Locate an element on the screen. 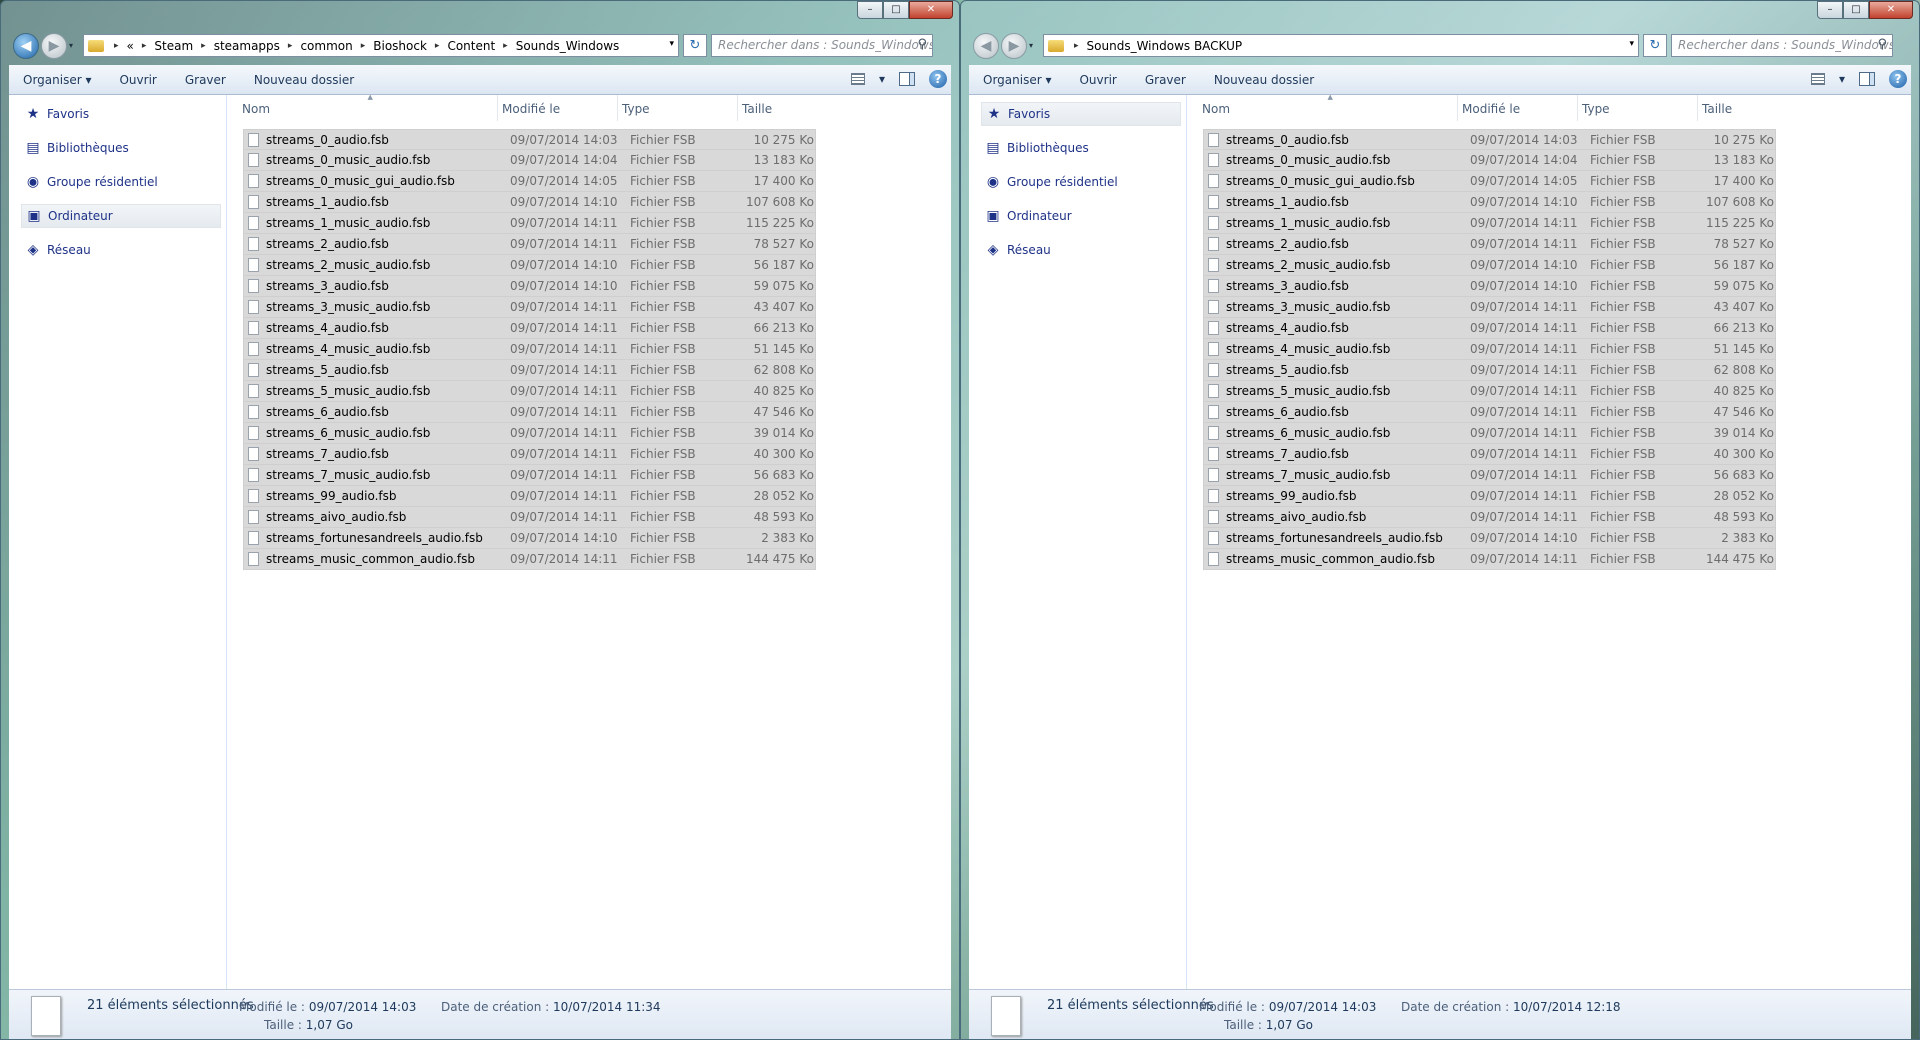 The width and height of the screenshot is (1920, 1040). forward-button: ▶ is located at coordinates (54, 46).